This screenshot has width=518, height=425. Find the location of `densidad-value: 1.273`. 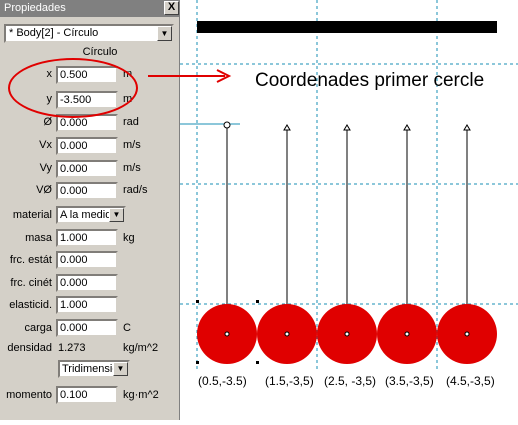

densidad-value: 1.273 is located at coordinates (72, 348).